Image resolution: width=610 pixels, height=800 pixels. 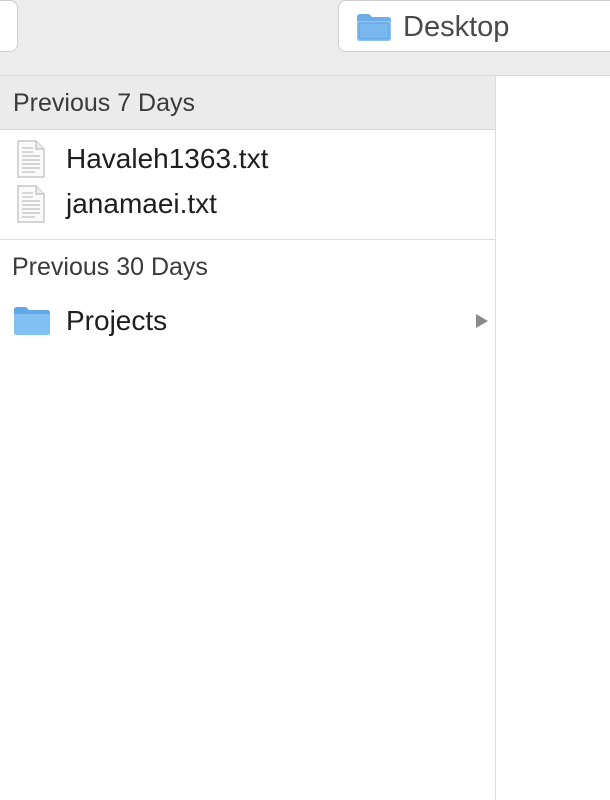 I want to click on location-label: Desktop, so click(x=456, y=27).